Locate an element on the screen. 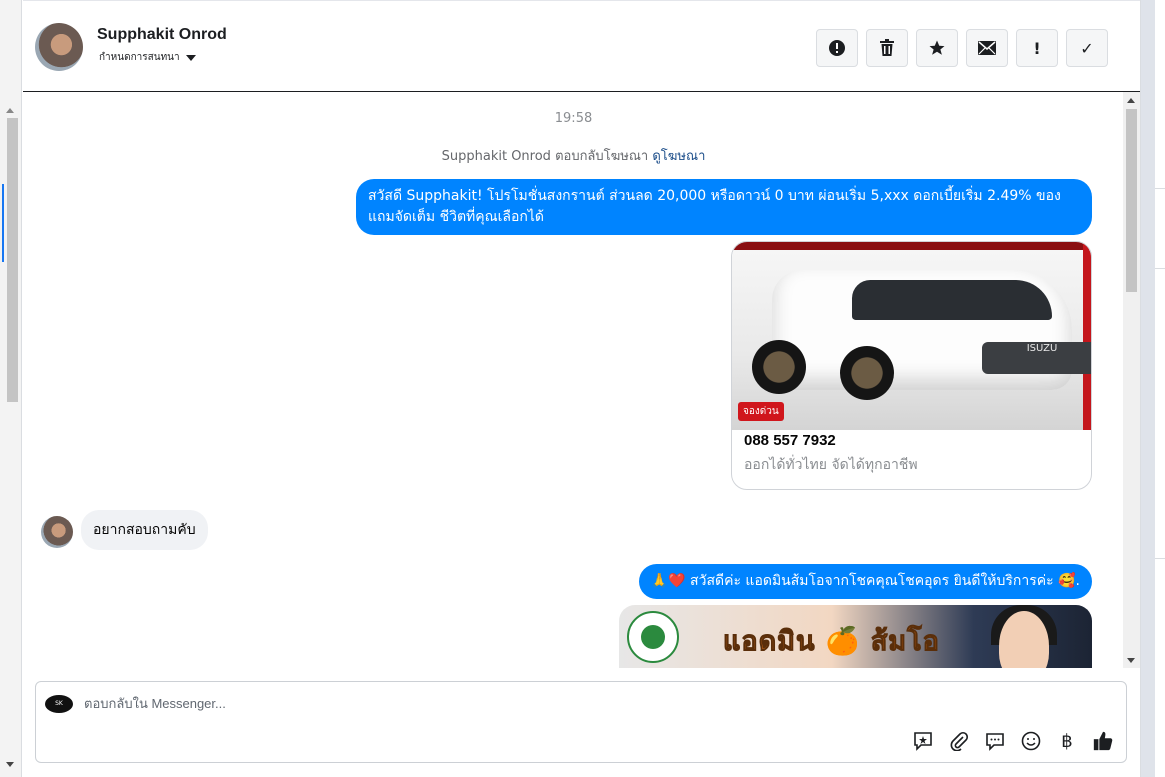  reply-composer: SK ฿ is located at coordinates (581, 722).